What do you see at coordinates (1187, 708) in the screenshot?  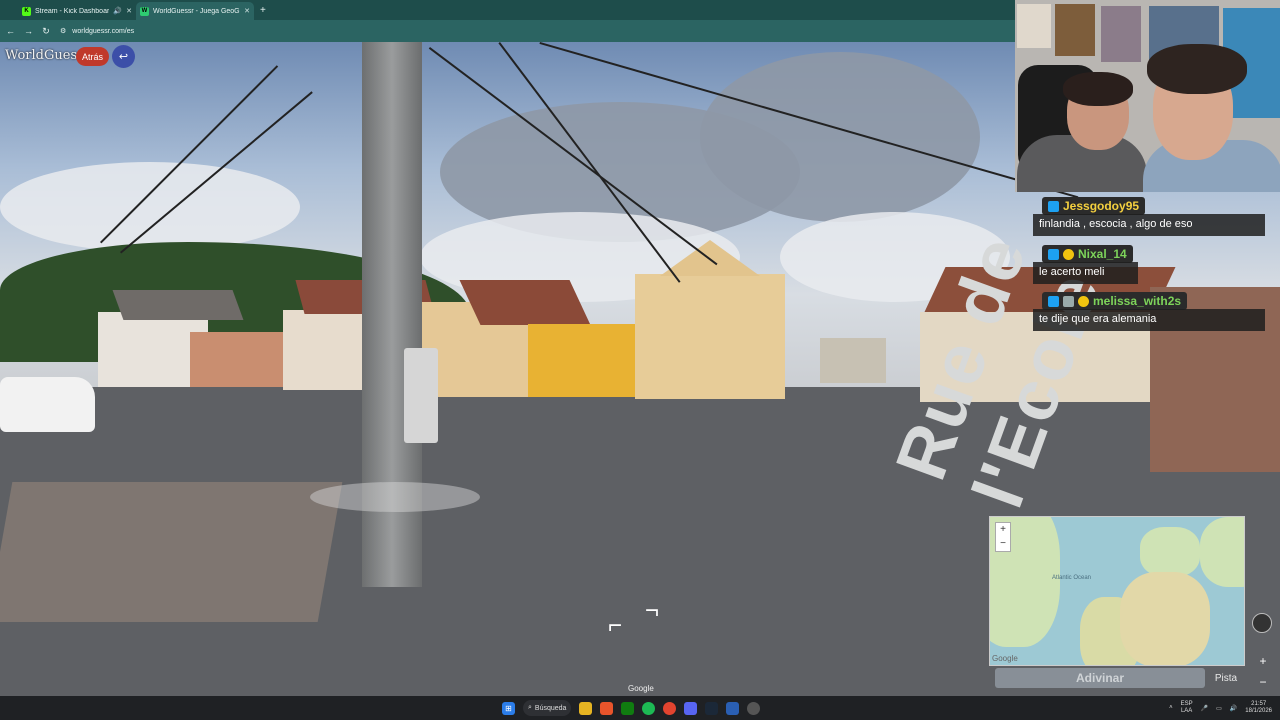 I see `language-indicator: ESP LAA` at bounding box center [1187, 708].